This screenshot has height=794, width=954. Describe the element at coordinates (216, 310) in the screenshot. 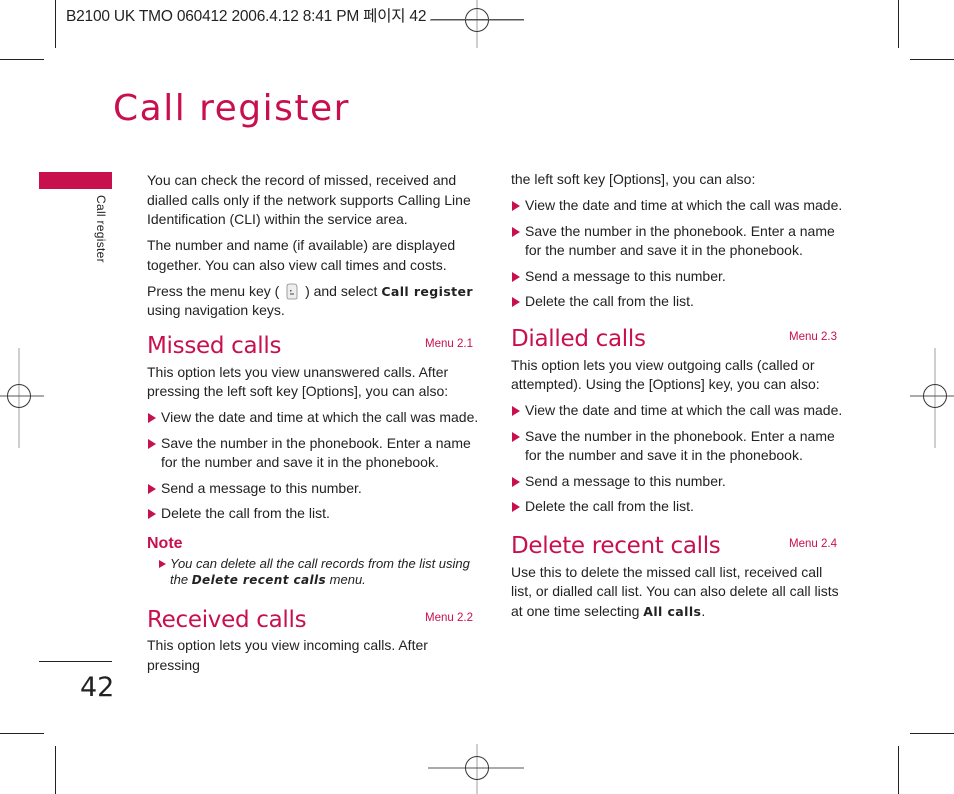

I see `intro-text: using navigation keys.` at that location.